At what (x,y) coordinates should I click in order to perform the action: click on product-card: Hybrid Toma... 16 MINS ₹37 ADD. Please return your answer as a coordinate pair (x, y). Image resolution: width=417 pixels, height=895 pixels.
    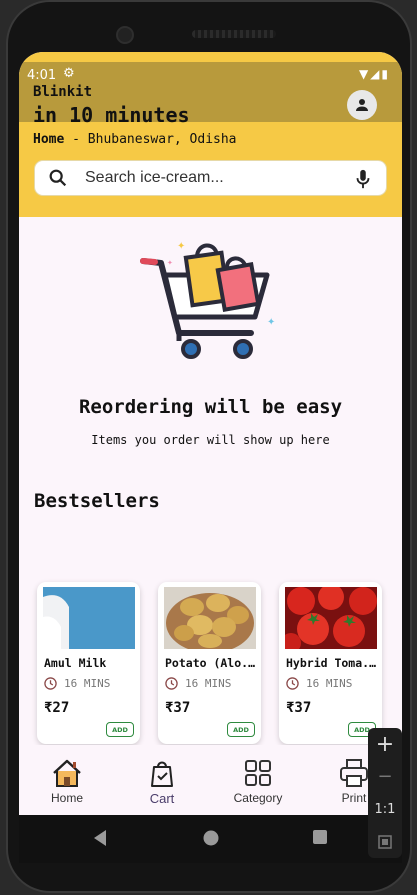
    Looking at the image, I should click on (330, 663).